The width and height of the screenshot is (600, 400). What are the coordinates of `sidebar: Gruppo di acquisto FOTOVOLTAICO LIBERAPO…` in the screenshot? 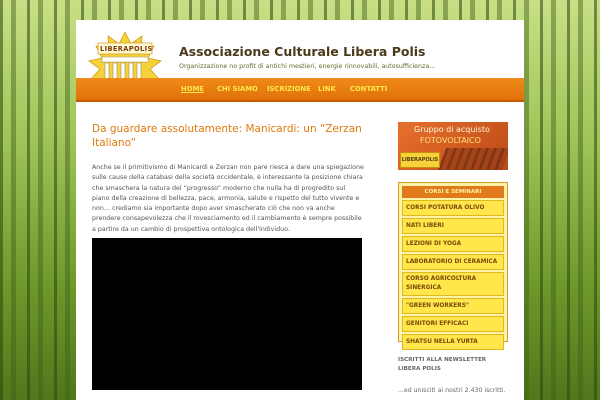 It's located at (453, 258).